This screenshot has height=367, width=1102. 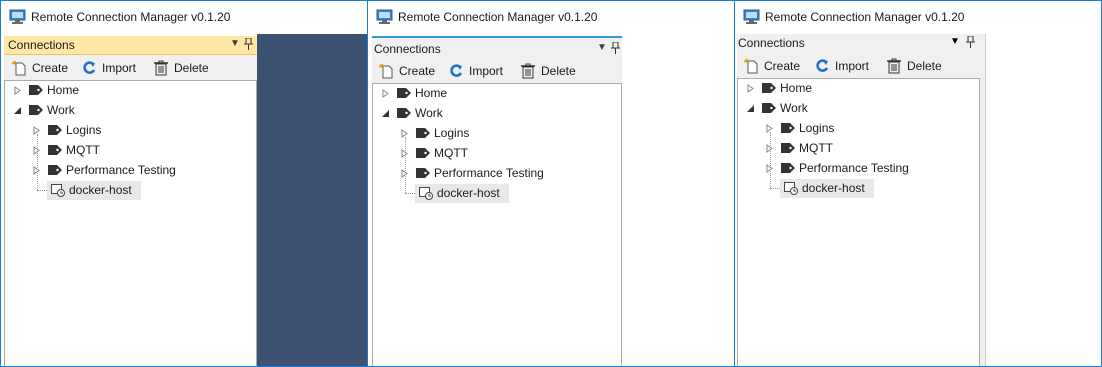 What do you see at coordinates (982, 200) in the screenshot?
I see `splitter` at bounding box center [982, 200].